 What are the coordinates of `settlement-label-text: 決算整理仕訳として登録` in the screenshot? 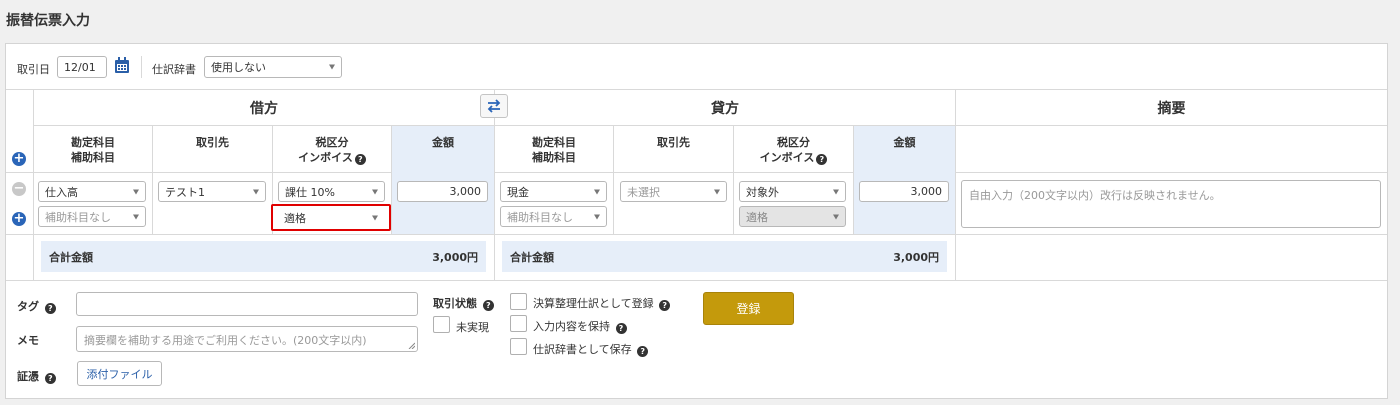 It's located at (593, 303).